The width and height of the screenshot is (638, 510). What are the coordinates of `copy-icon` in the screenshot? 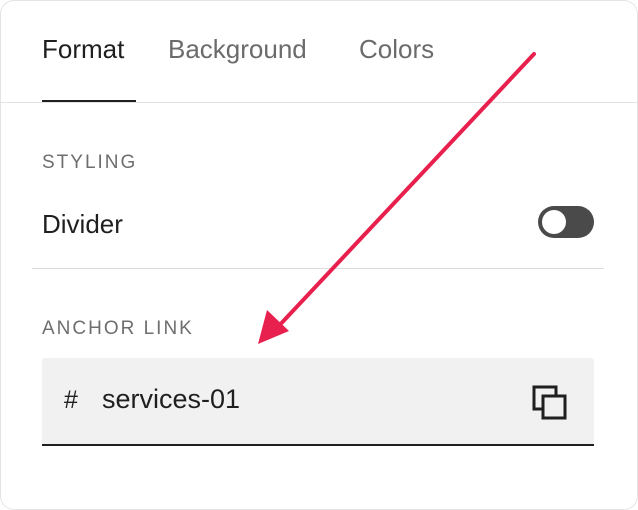 It's located at (550, 403).